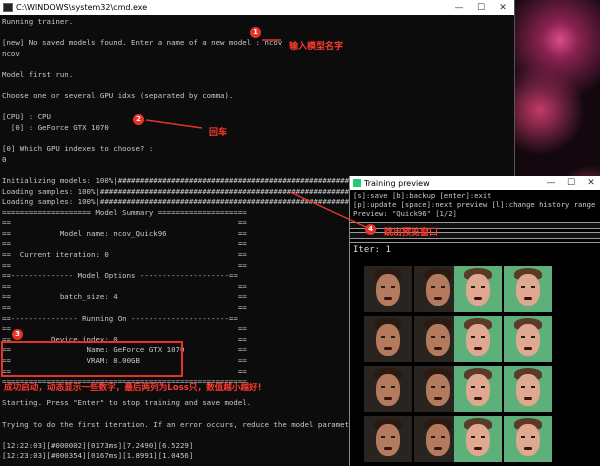 Image resolution: width=600 pixels, height=466 pixels. I want to click on annotation-marker: 3, so click(17, 334).